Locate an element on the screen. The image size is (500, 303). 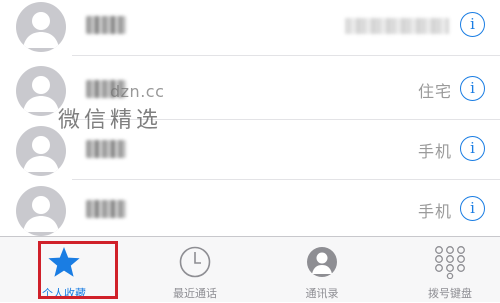
tab-label: 最近通话 is located at coordinates (195, 293).